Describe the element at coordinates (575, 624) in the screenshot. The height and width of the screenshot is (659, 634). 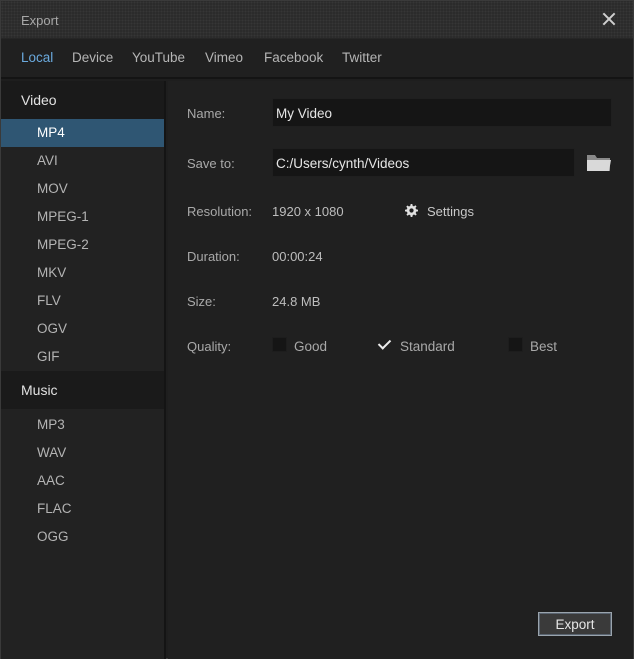
I see `export-button: Export` at that location.